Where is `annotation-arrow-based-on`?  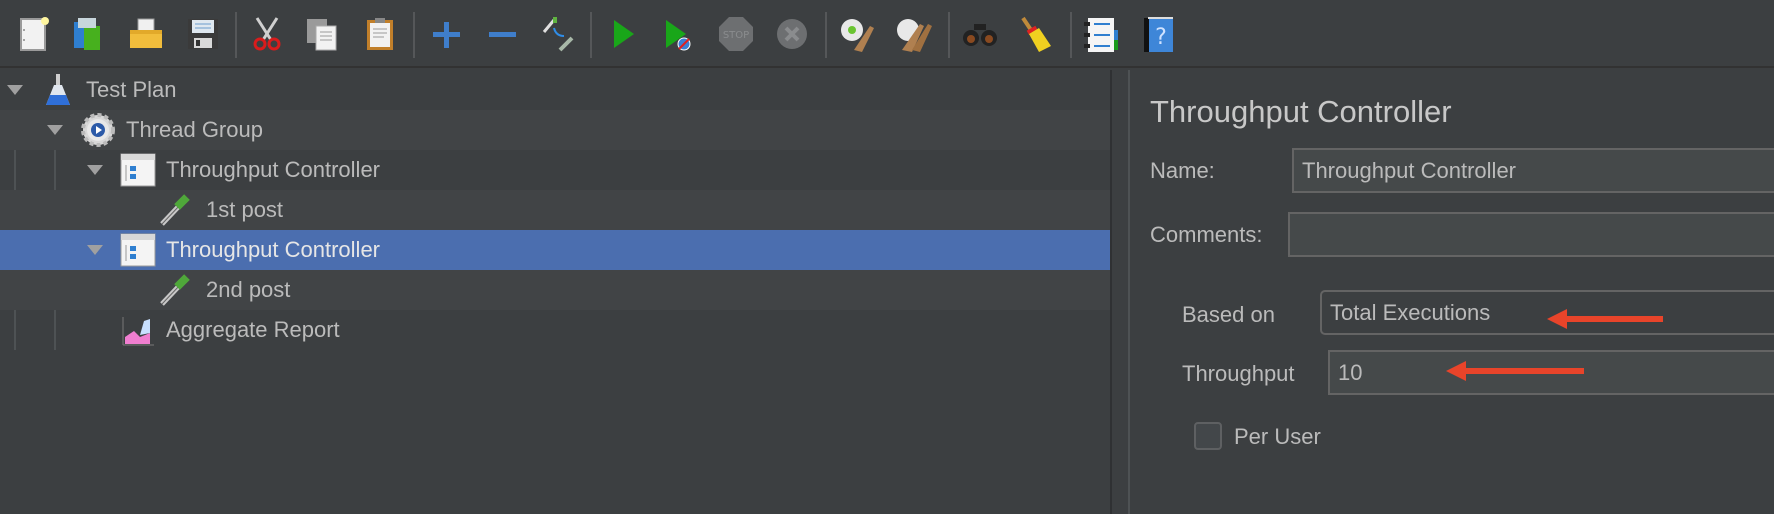 annotation-arrow-based-on is located at coordinates (1605, 319).